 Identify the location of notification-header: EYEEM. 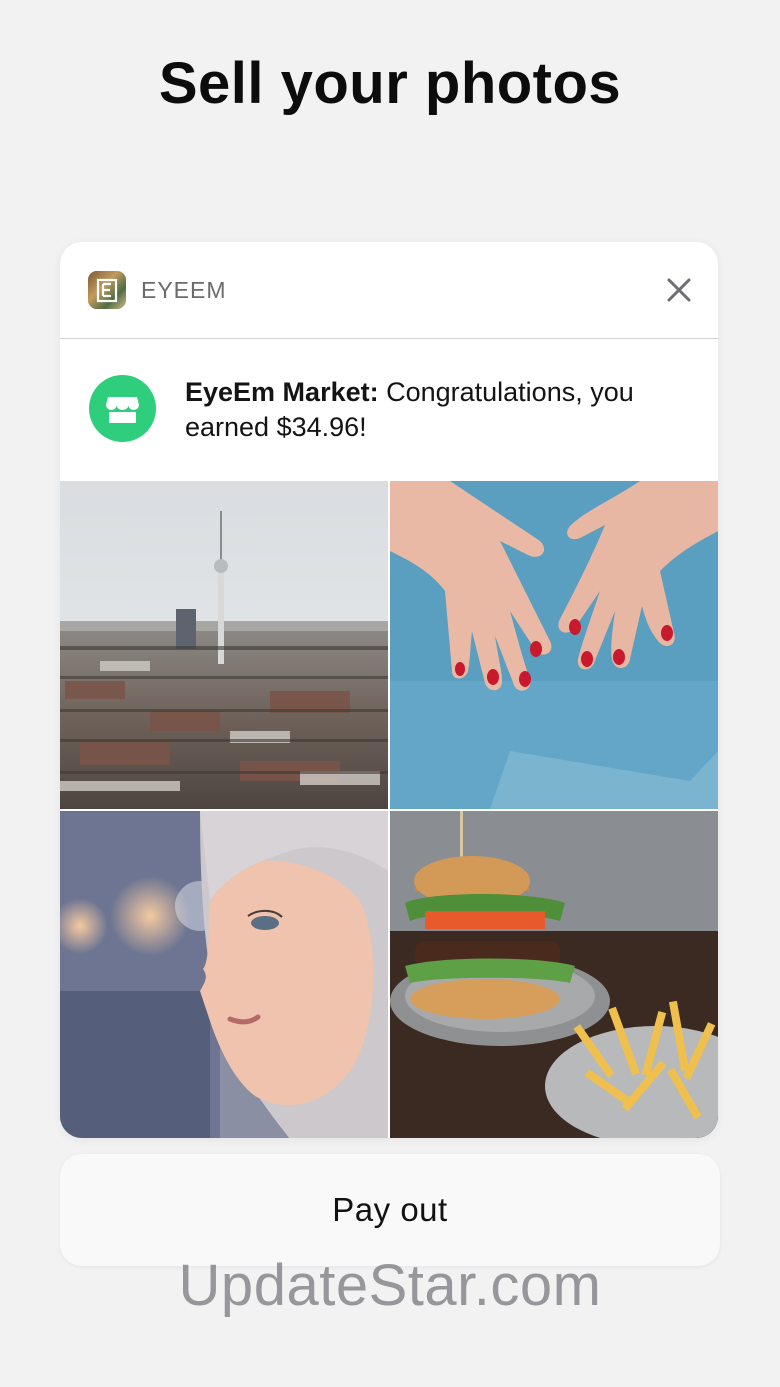
(389, 290).